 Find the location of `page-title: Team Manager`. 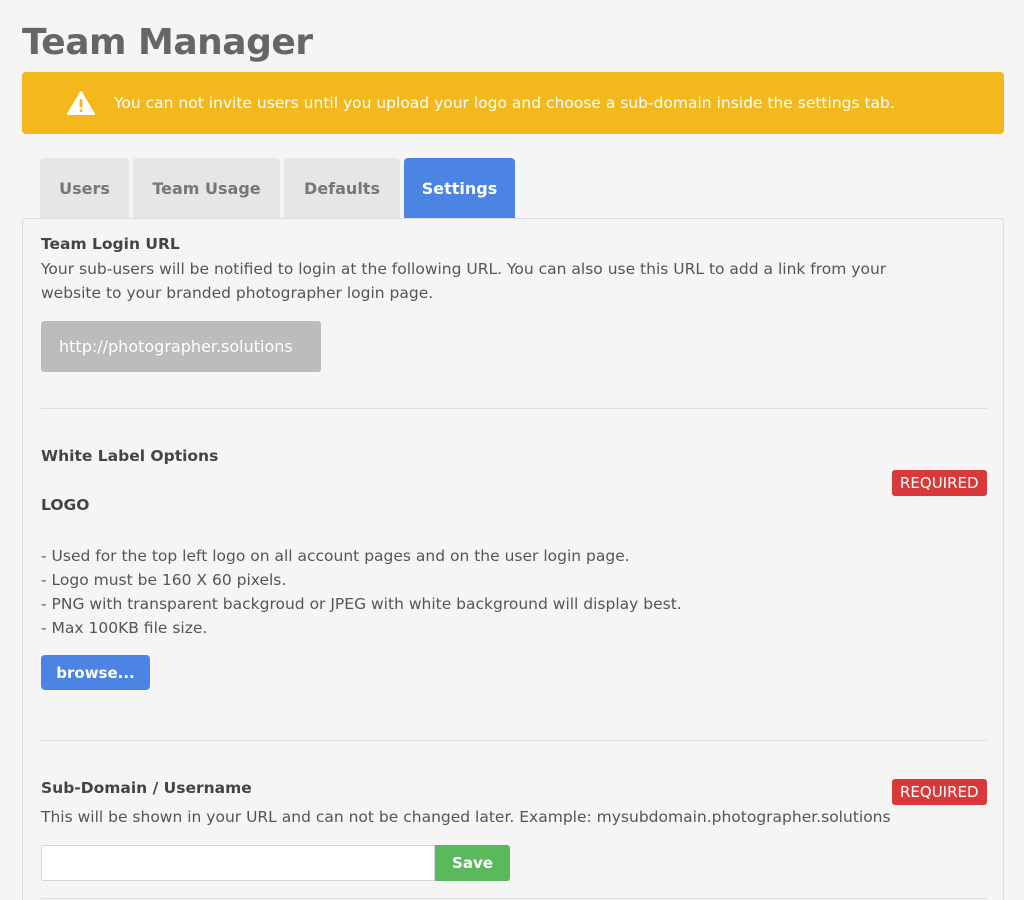

page-title: Team Manager is located at coordinates (167, 42).